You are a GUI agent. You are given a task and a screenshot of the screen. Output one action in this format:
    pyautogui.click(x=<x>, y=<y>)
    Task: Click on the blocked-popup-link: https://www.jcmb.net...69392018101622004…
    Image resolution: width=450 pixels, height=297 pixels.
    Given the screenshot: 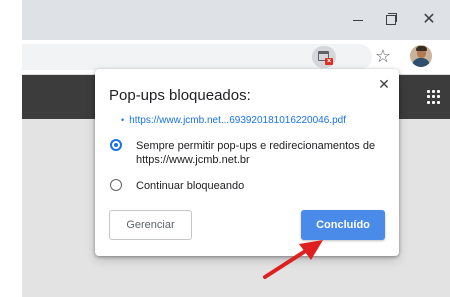 What is the action you would take?
    pyautogui.click(x=237, y=120)
    